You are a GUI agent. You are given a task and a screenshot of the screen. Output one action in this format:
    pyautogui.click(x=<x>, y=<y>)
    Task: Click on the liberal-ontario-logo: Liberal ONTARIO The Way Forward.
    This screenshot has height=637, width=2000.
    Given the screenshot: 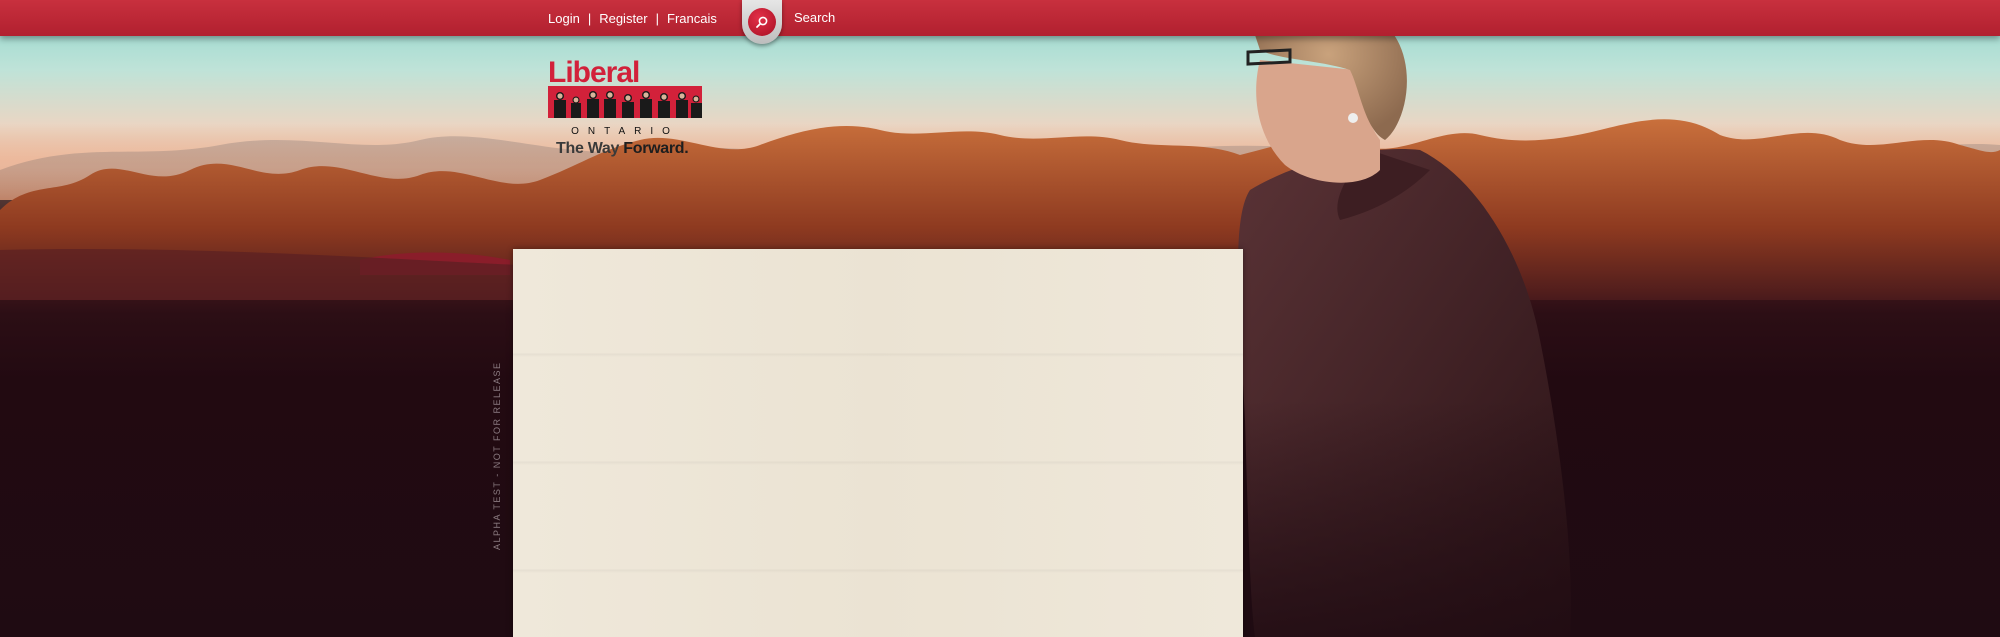 What is the action you would take?
    pyautogui.click(x=627, y=108)
    